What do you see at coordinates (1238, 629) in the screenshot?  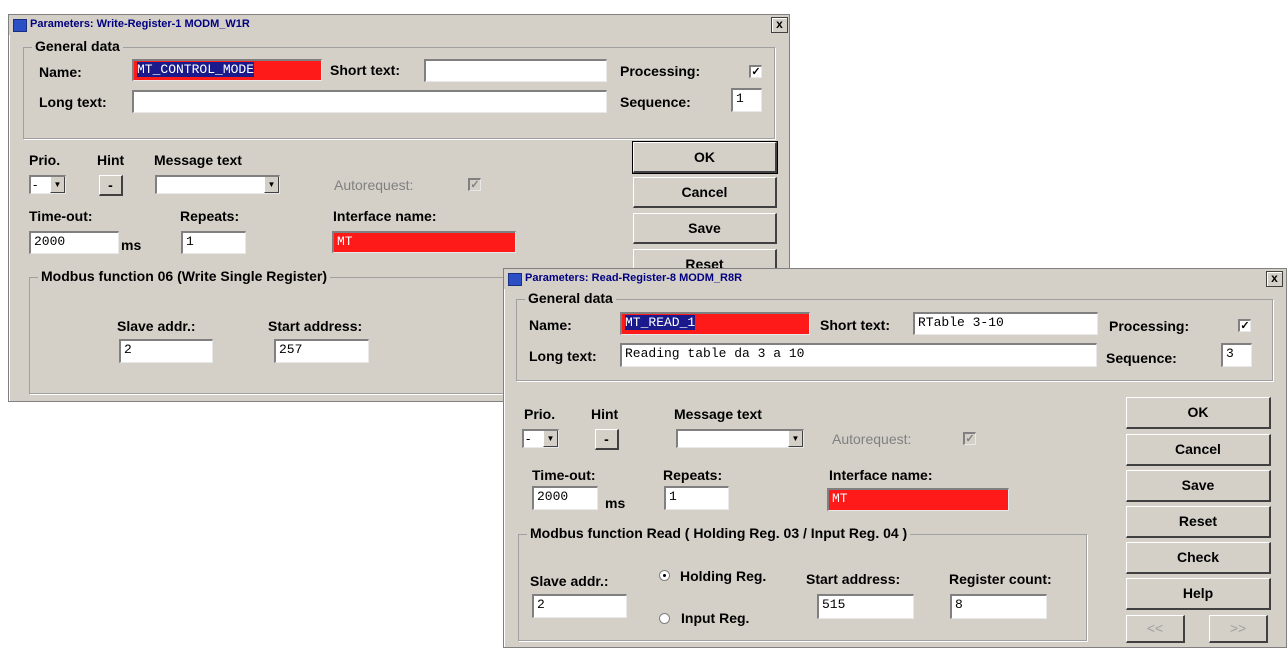 I see `next-button: >>` at bounding box center [1238, 629].